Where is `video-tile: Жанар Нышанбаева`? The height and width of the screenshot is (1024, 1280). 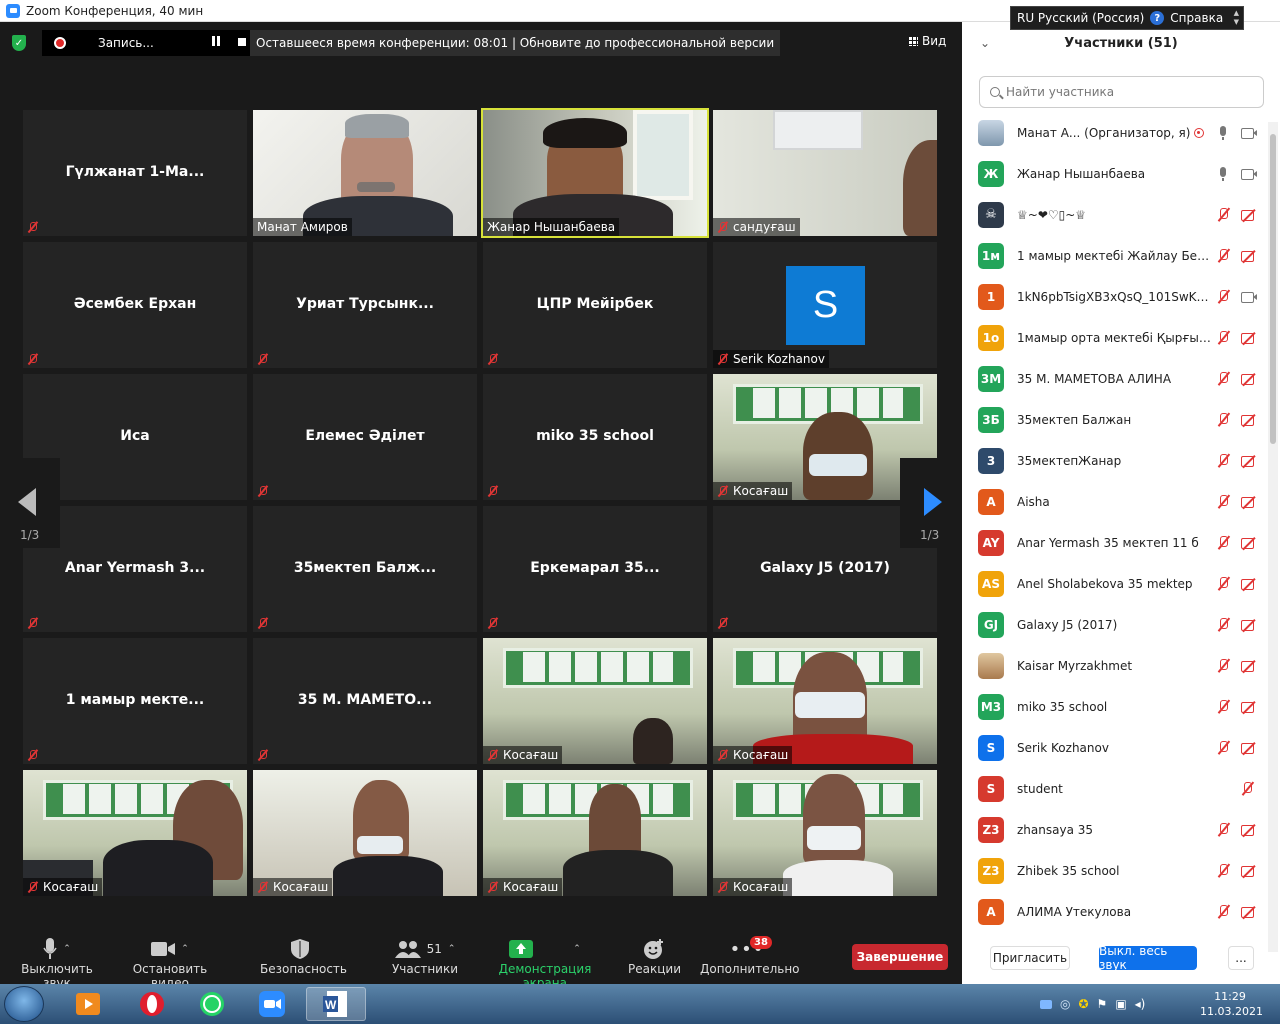
video-tile: Жанар Нышанбаева is located at coordinates (595, 173).